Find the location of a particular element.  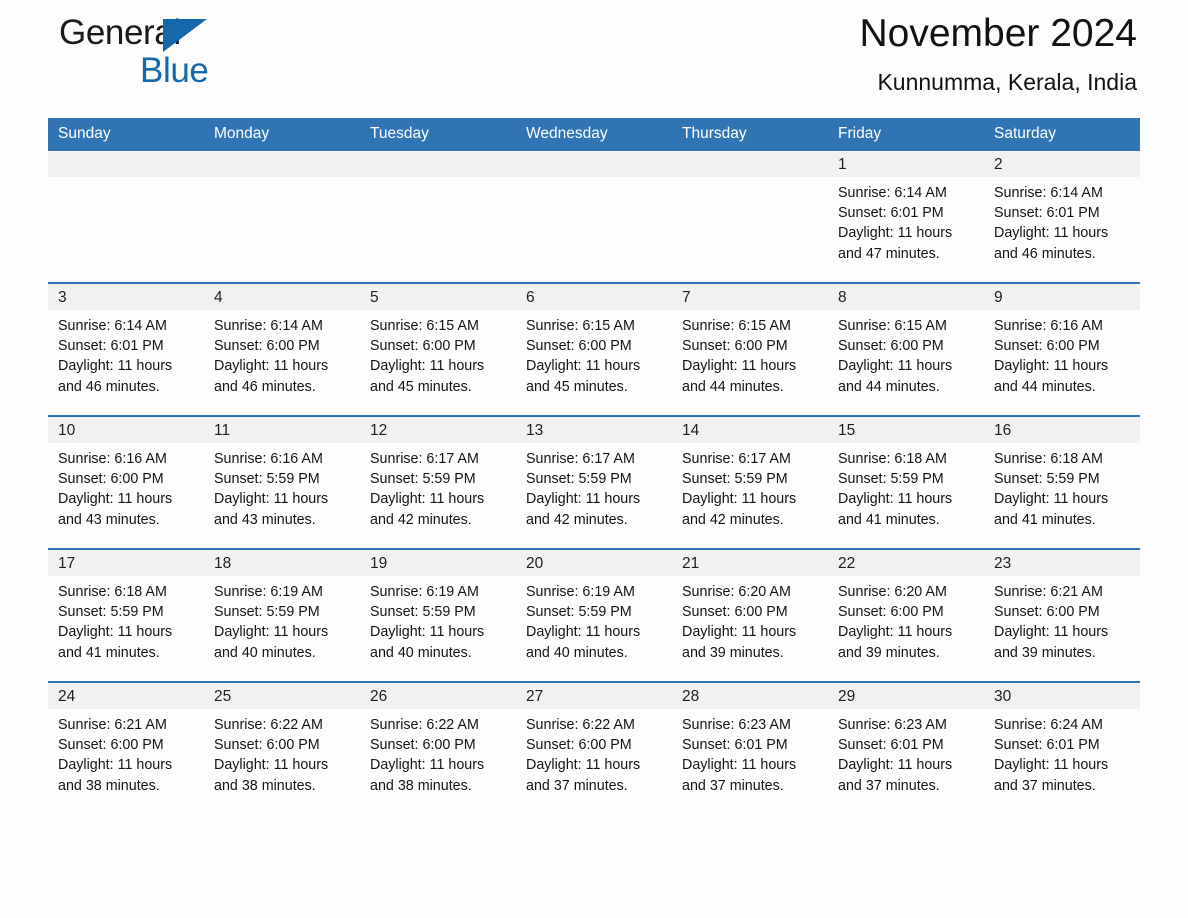

daylight-text-line2: and 38 minutes. is located at coordinates (109, 785).